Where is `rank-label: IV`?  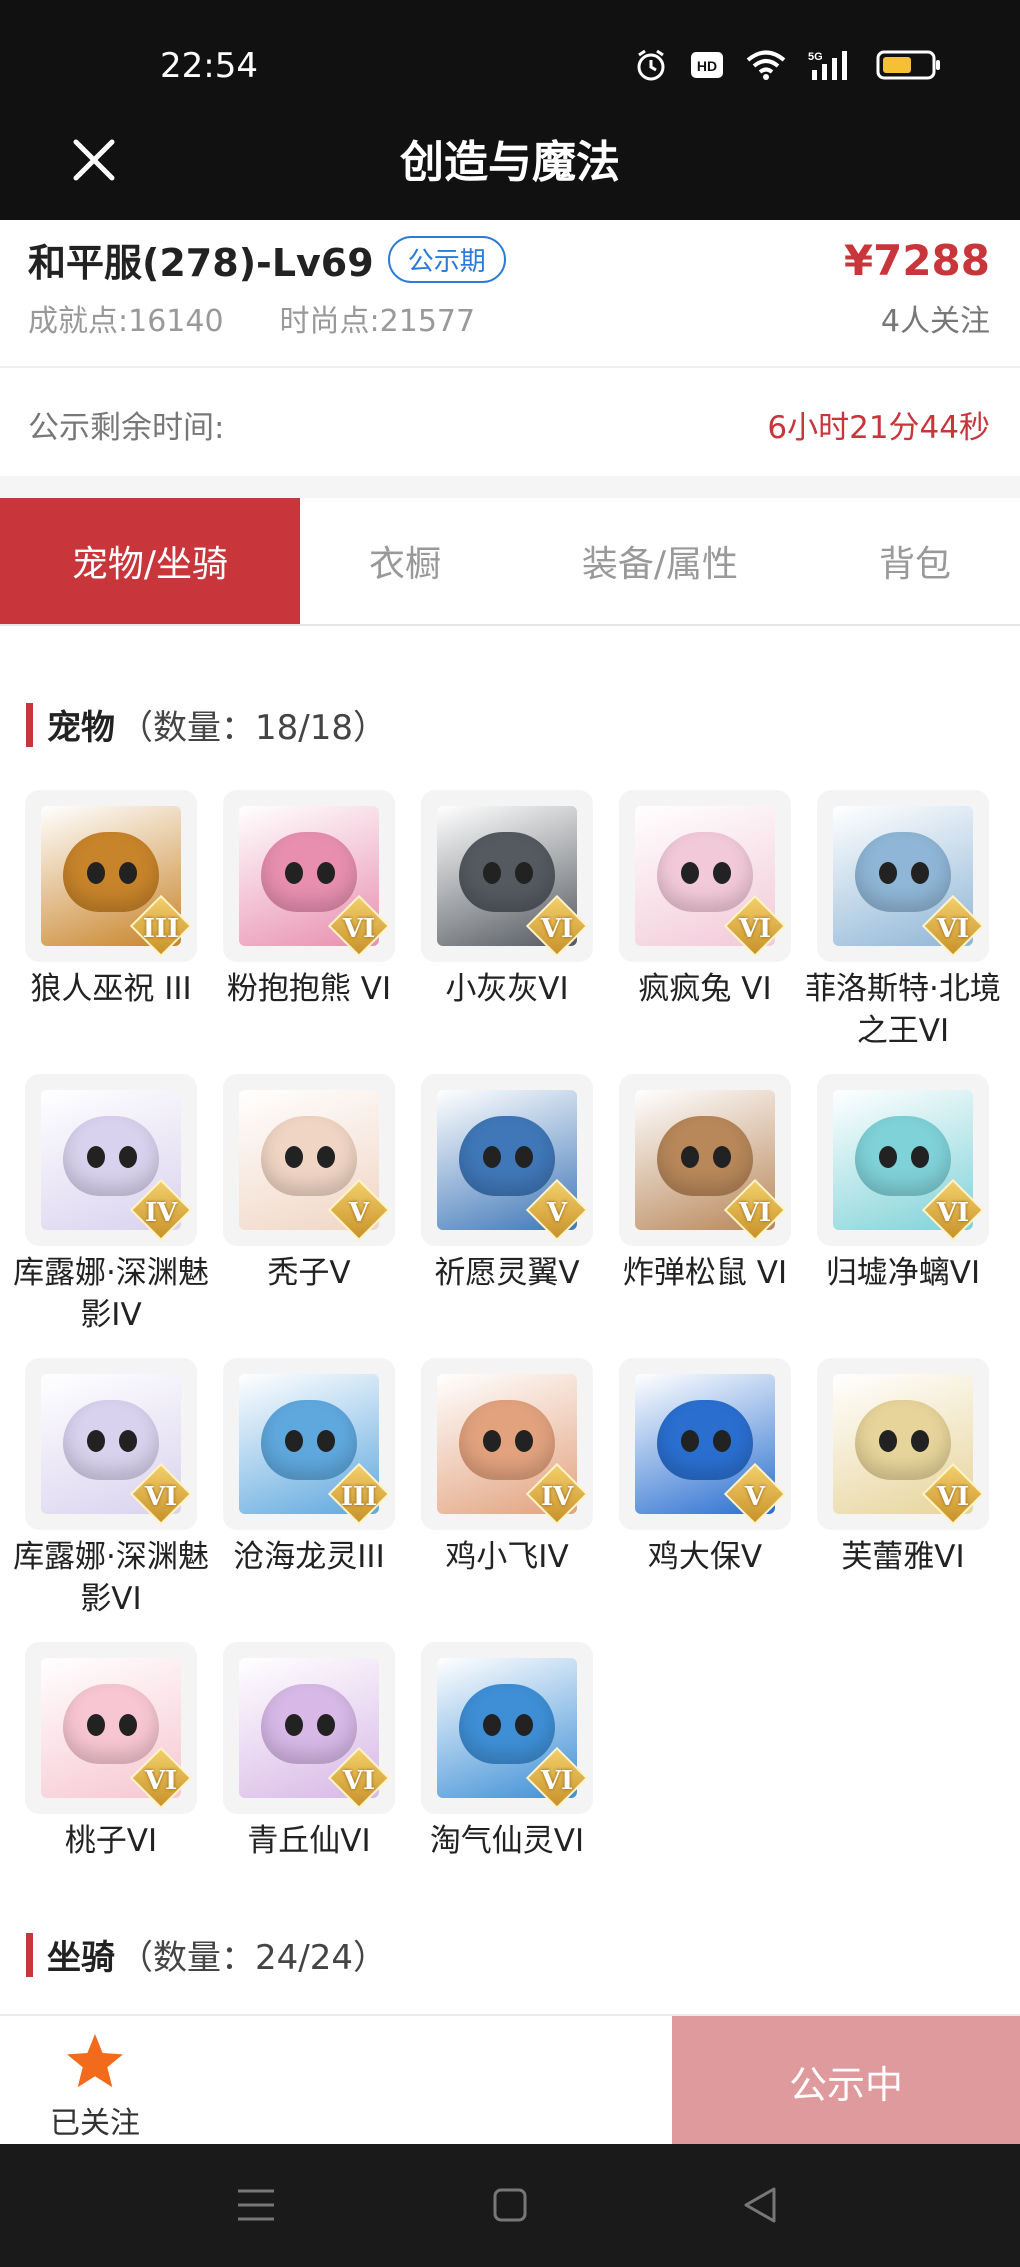
rank-label: IV is located at coordinates (557, 1497).